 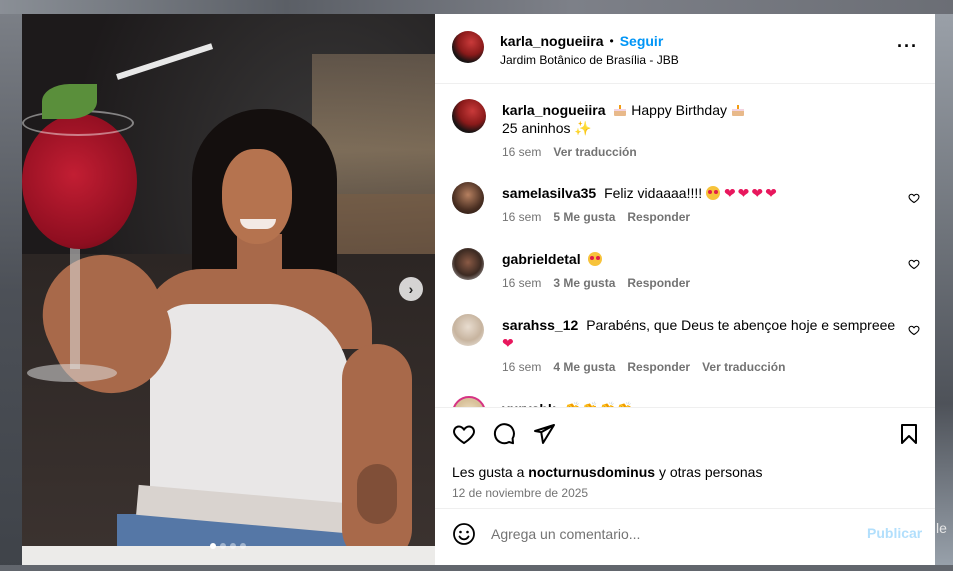 What do you see at coordinates (653, 193) in the screenshot?
I see `comment-body: Feliz vidaaaa!!!!` at bounding box center [653, 193].